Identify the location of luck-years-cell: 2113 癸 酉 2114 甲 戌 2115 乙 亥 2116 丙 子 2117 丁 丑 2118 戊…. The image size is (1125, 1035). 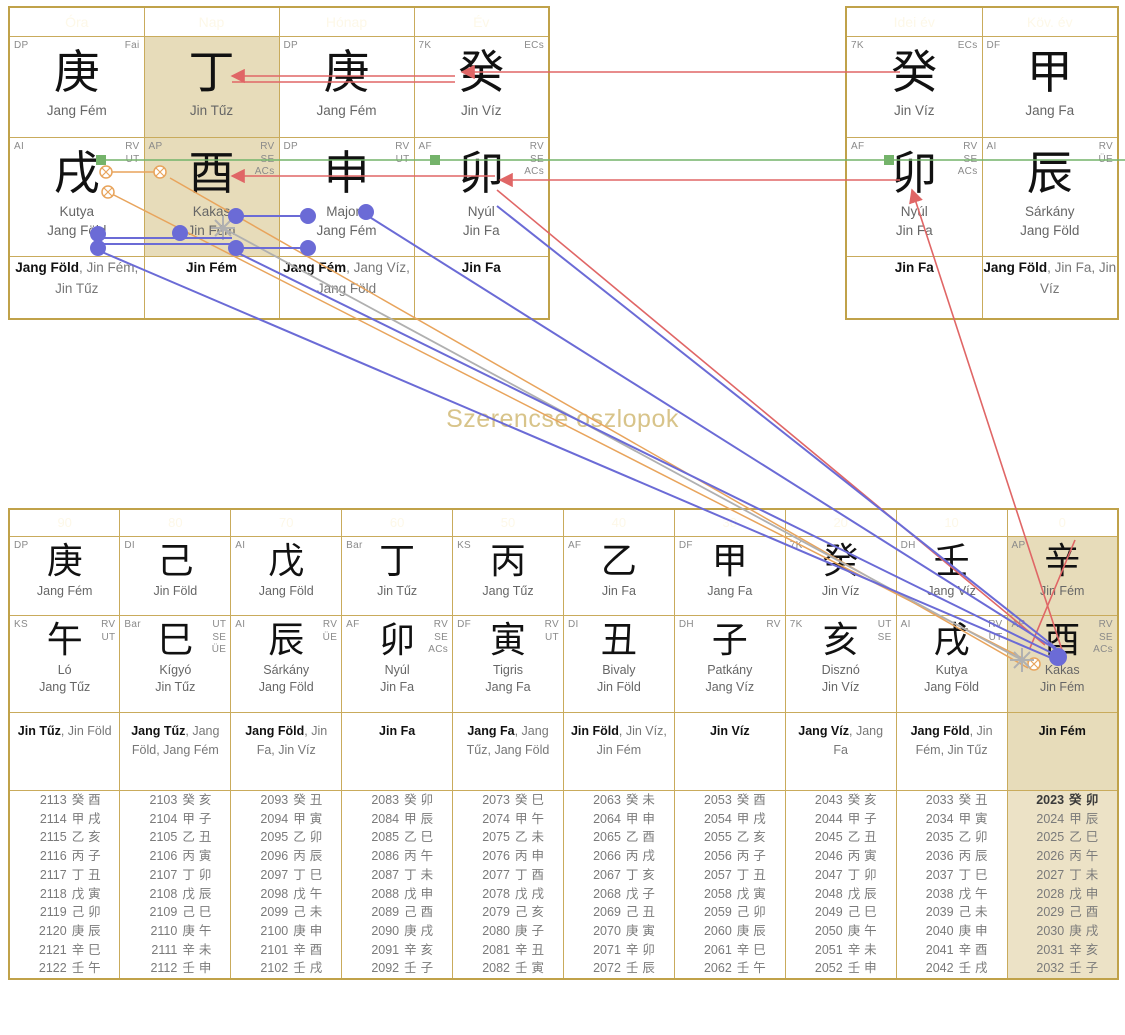
(64, 885).